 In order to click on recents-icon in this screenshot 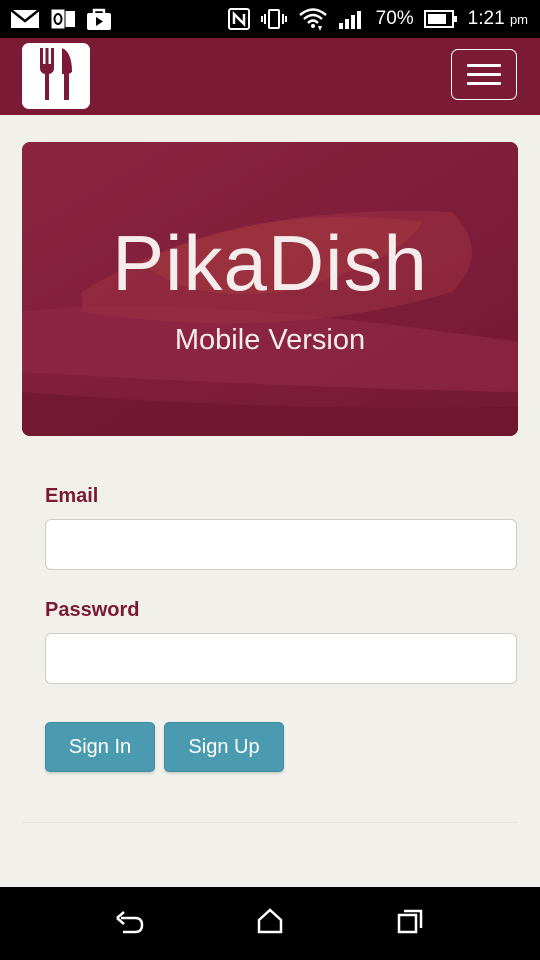, I will do `click(410, 923)`.